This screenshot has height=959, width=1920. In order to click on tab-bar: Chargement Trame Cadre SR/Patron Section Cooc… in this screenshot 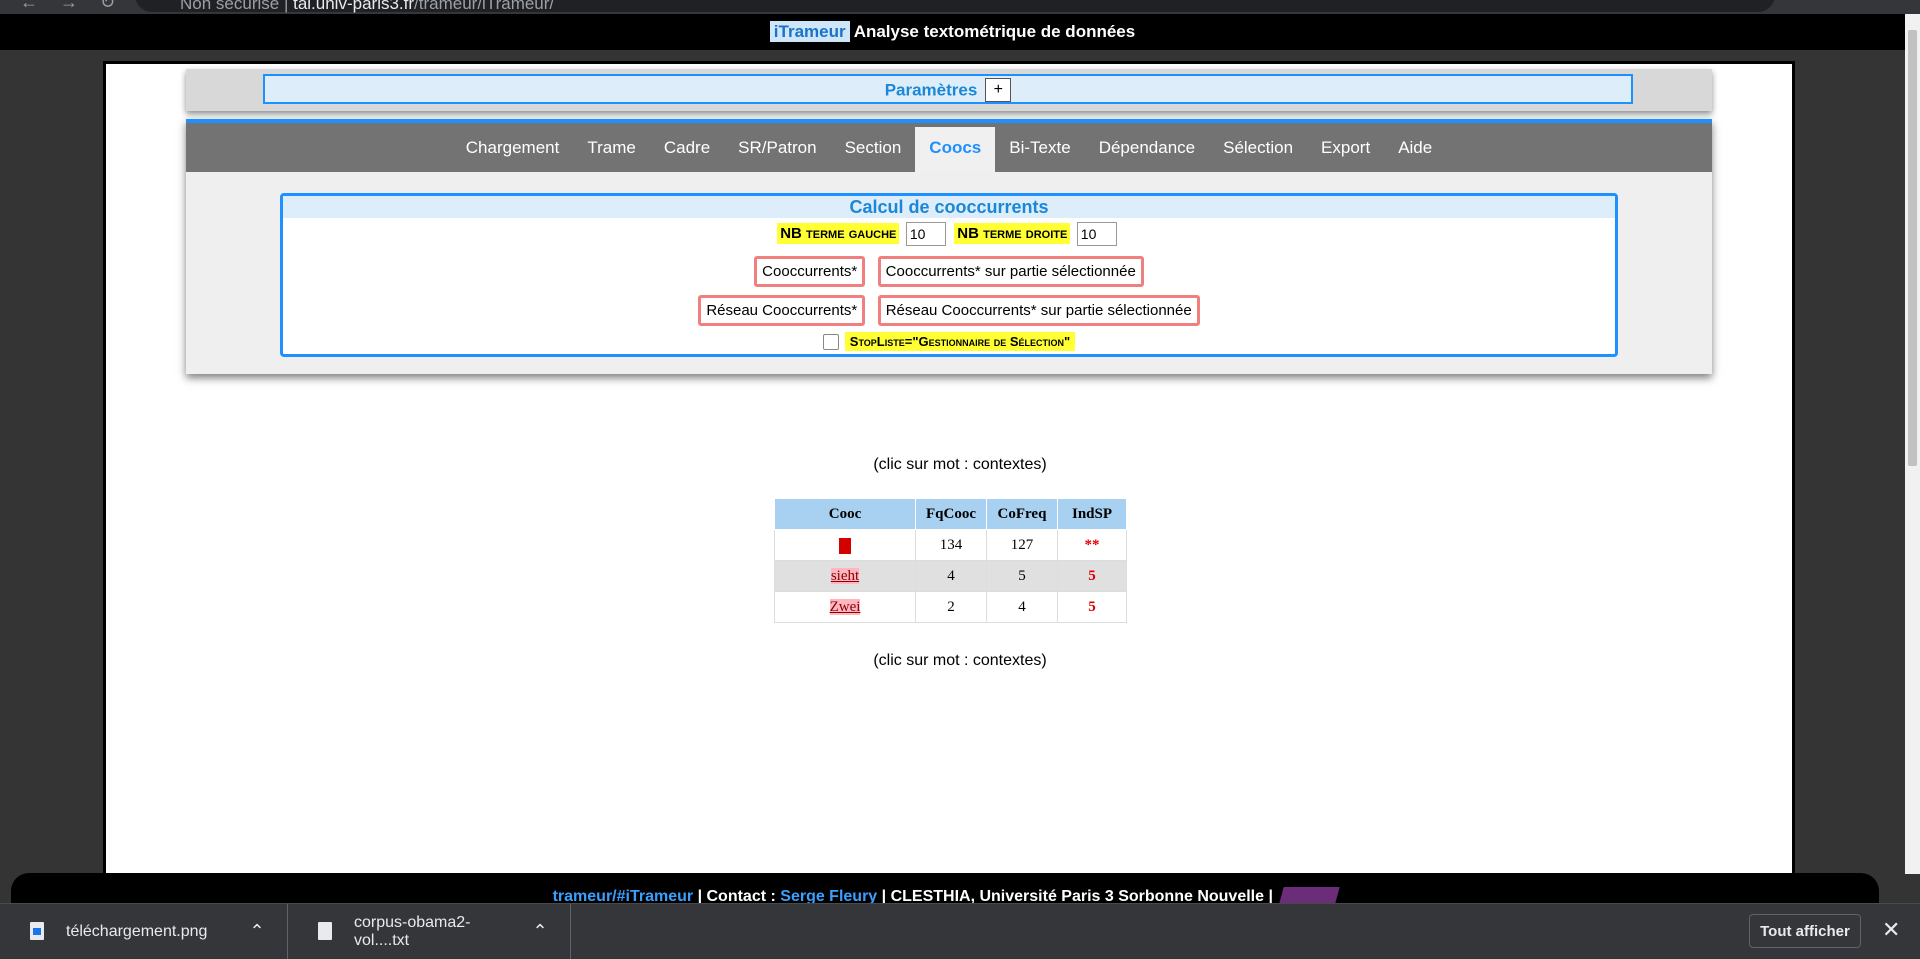, I will do `click(949, 147)`.